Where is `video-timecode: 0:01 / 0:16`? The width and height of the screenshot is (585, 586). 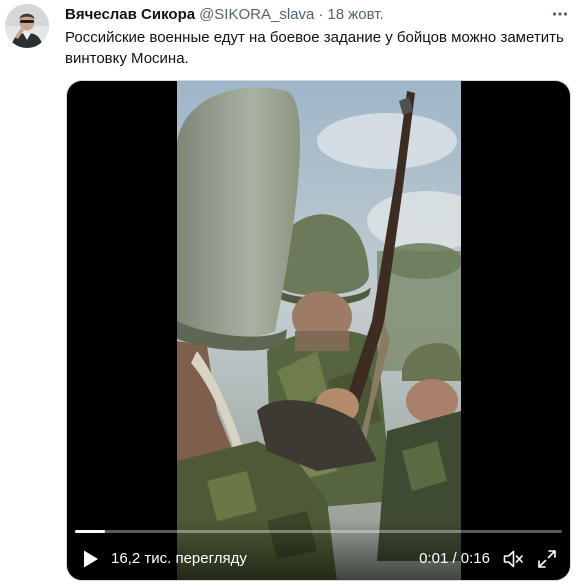 video-timecode: 0:01 / 0:16 is located at coordinates (454, 558).